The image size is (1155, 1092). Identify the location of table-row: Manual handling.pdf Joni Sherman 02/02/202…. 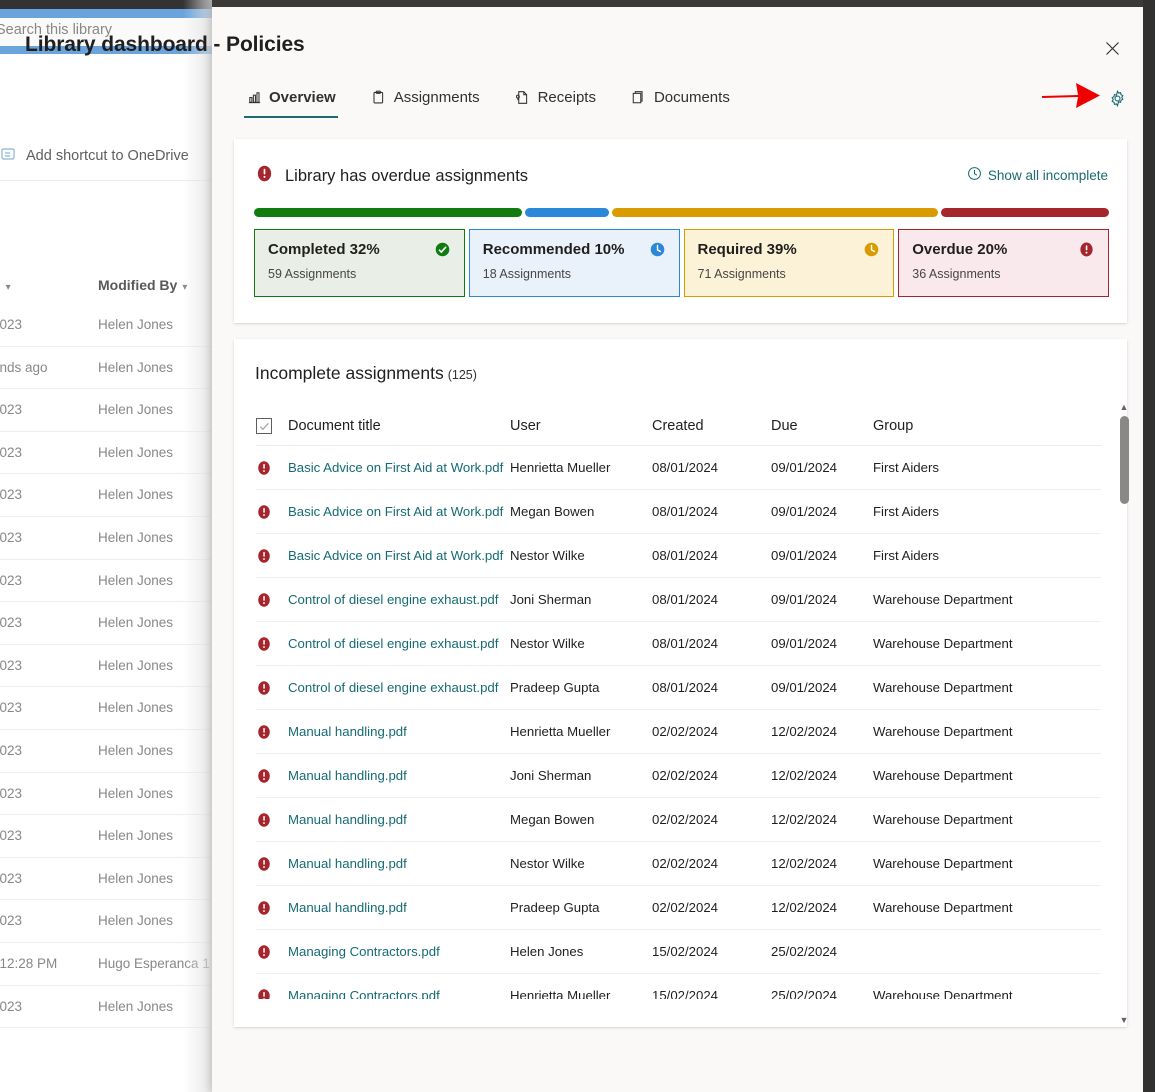
(678, 776).